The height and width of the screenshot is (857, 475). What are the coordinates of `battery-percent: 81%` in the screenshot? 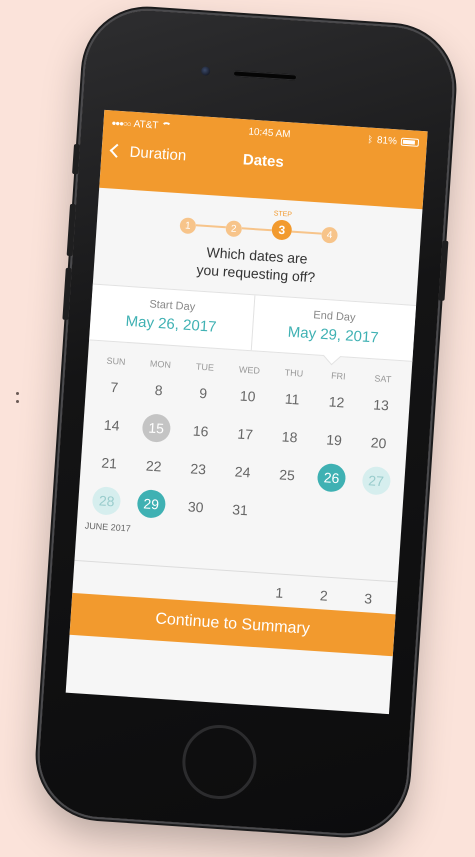 It's located at (387, 140).